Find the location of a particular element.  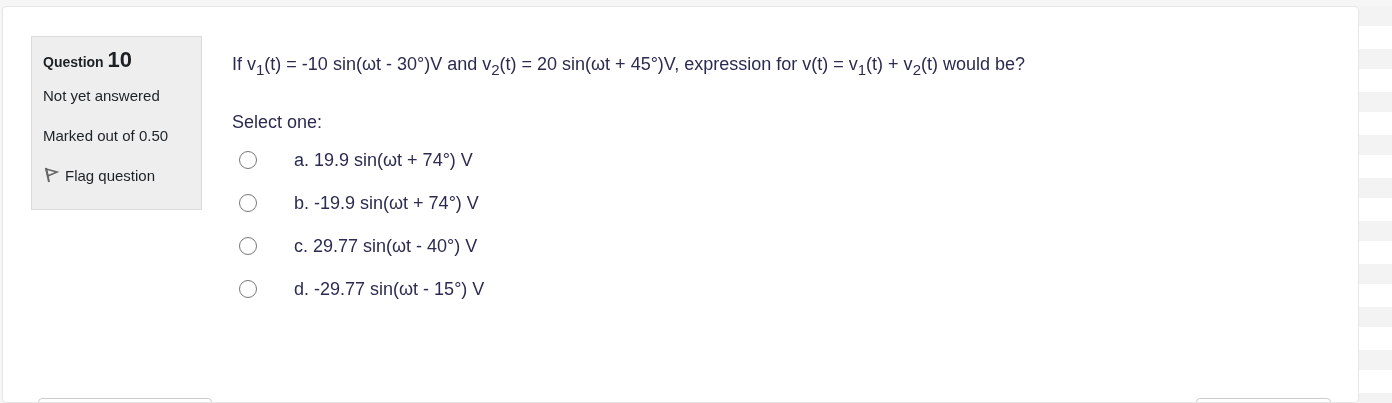

select-one-prompt: Select one: is located at coordinates (278, 122).